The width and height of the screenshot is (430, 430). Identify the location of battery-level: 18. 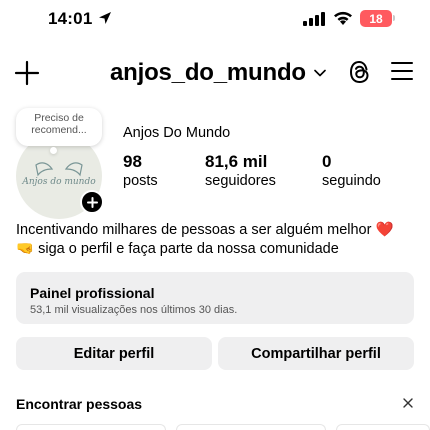
(376, 18).